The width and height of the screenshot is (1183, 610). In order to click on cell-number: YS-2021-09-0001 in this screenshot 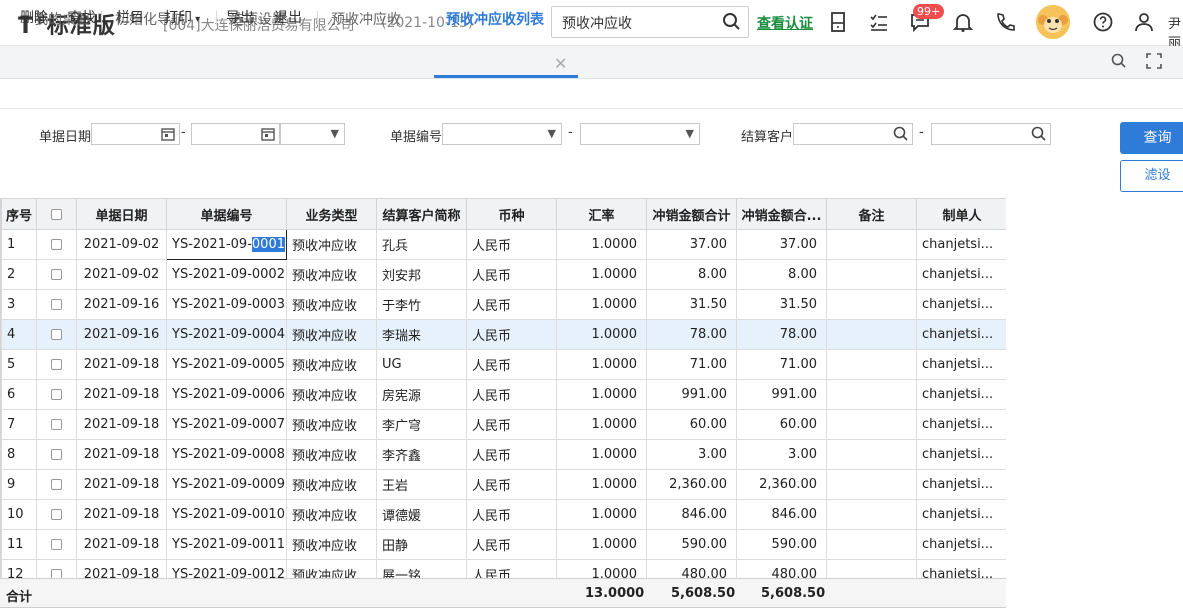, I will do `click(226, 244)`.